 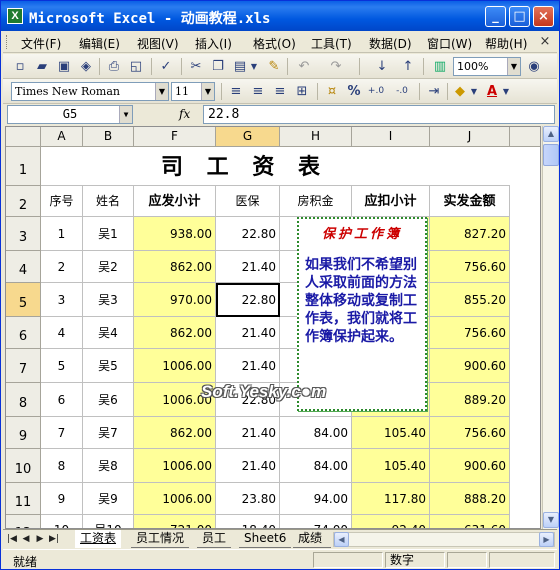 What do you see at coordinates (316, 201) in the screenshot?
I see `header-cell-h: 房积金` at bounding box center [316, 201].